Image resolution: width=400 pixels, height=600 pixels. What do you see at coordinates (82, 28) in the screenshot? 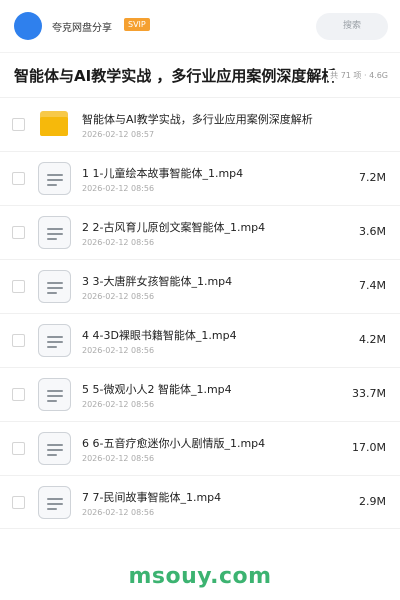
I see `share-title: 夸克网盘分享` at bounding box center [82, 28].